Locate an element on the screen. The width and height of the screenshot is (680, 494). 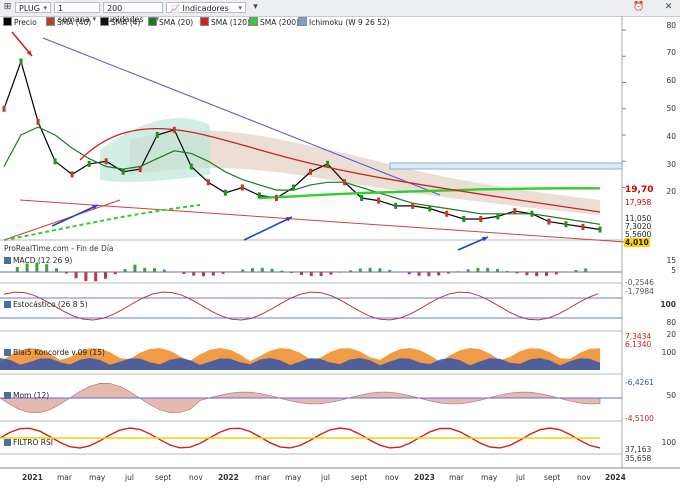
app-menu-icon: ⊞ is located at coordinates (7, 7).